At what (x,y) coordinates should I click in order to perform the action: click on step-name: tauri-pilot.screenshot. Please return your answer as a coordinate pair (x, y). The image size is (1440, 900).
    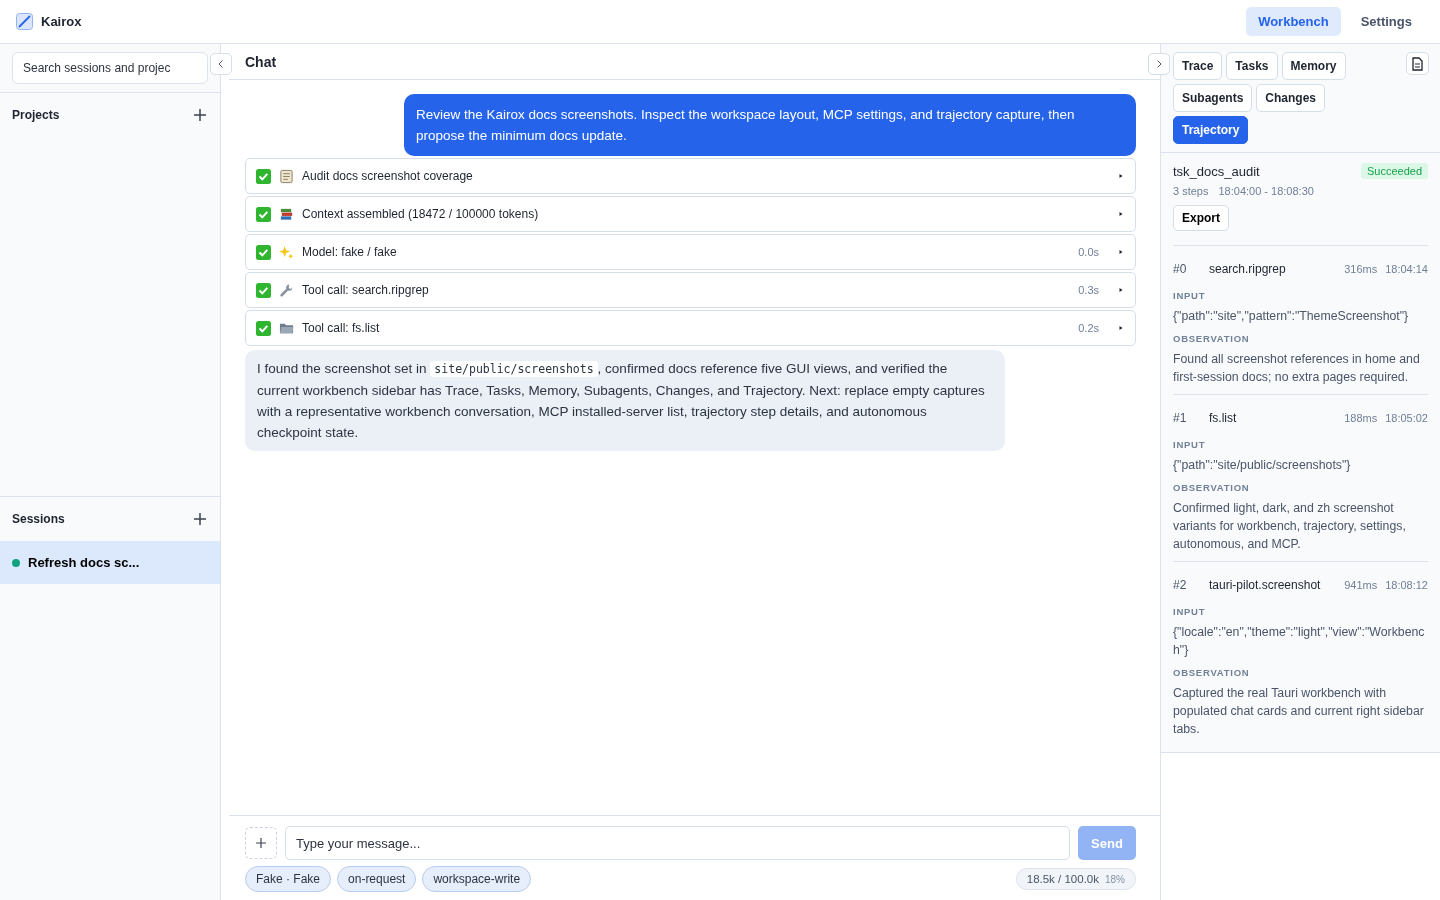
    Looking at the image, I should click on (1265, 585).